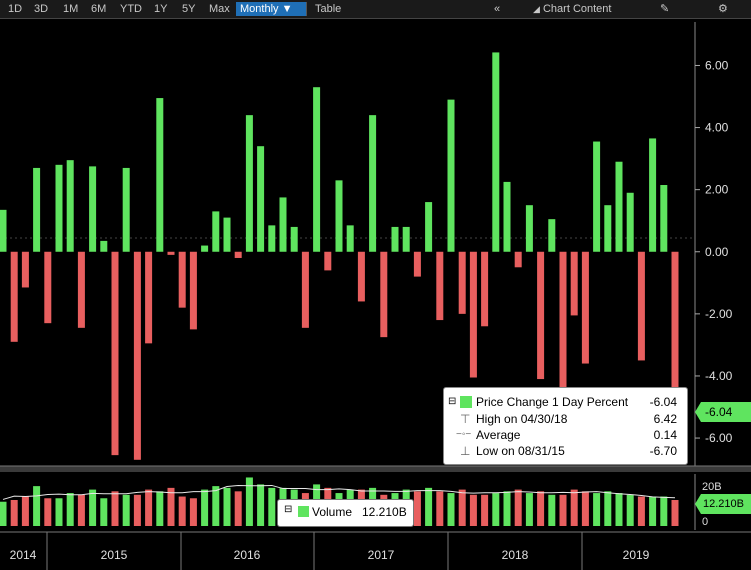 The image size is (751, 570). What do you see at coordinates (288, 509) in the screenshot?
I see `collapse-icon: ⊟` at bounding box center [288, 509].